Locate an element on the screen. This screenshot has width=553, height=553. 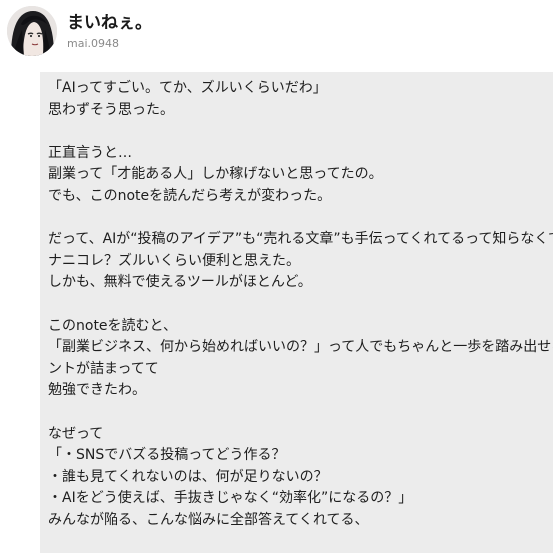
article-line: このnoteを読むと、 is located at coordinates (112, 325).